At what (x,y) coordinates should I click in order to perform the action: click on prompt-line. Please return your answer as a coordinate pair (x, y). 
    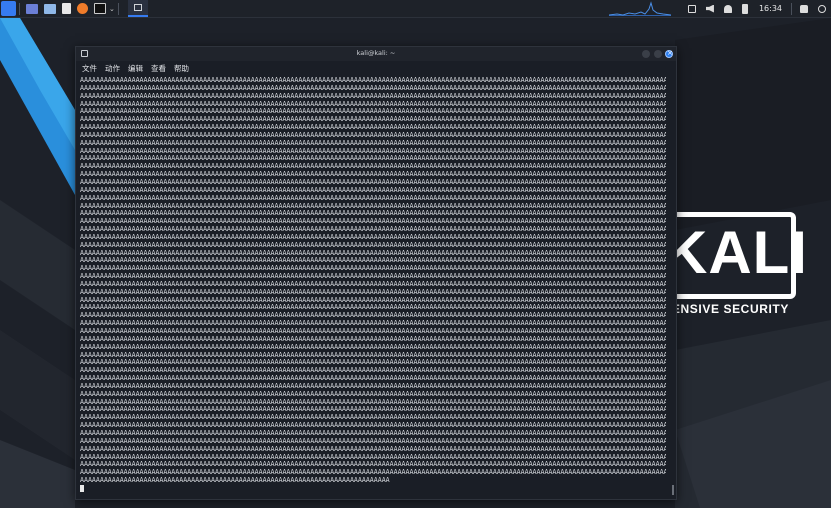
    Looking at the image, I should click on (373, 488).